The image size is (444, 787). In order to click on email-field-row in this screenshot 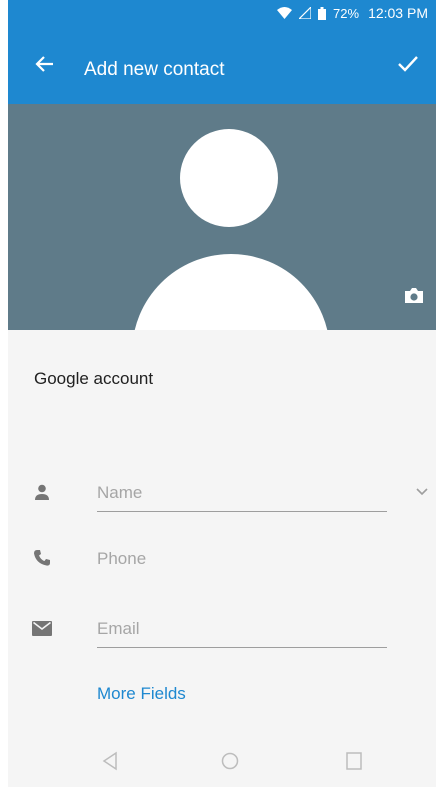, I will do `click(222, 642)`.